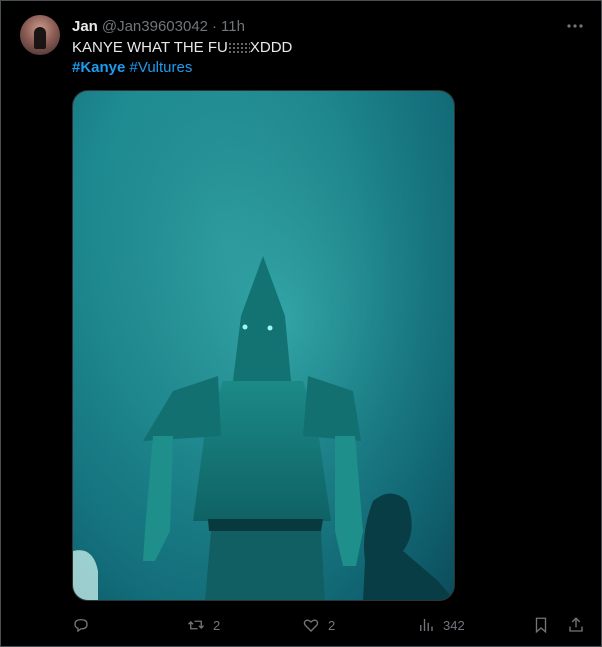 This screenshot has height=647, width=602. Describe the element at coordinates (454, 625) in the screenshot. I see `views-count: 342` at that location.